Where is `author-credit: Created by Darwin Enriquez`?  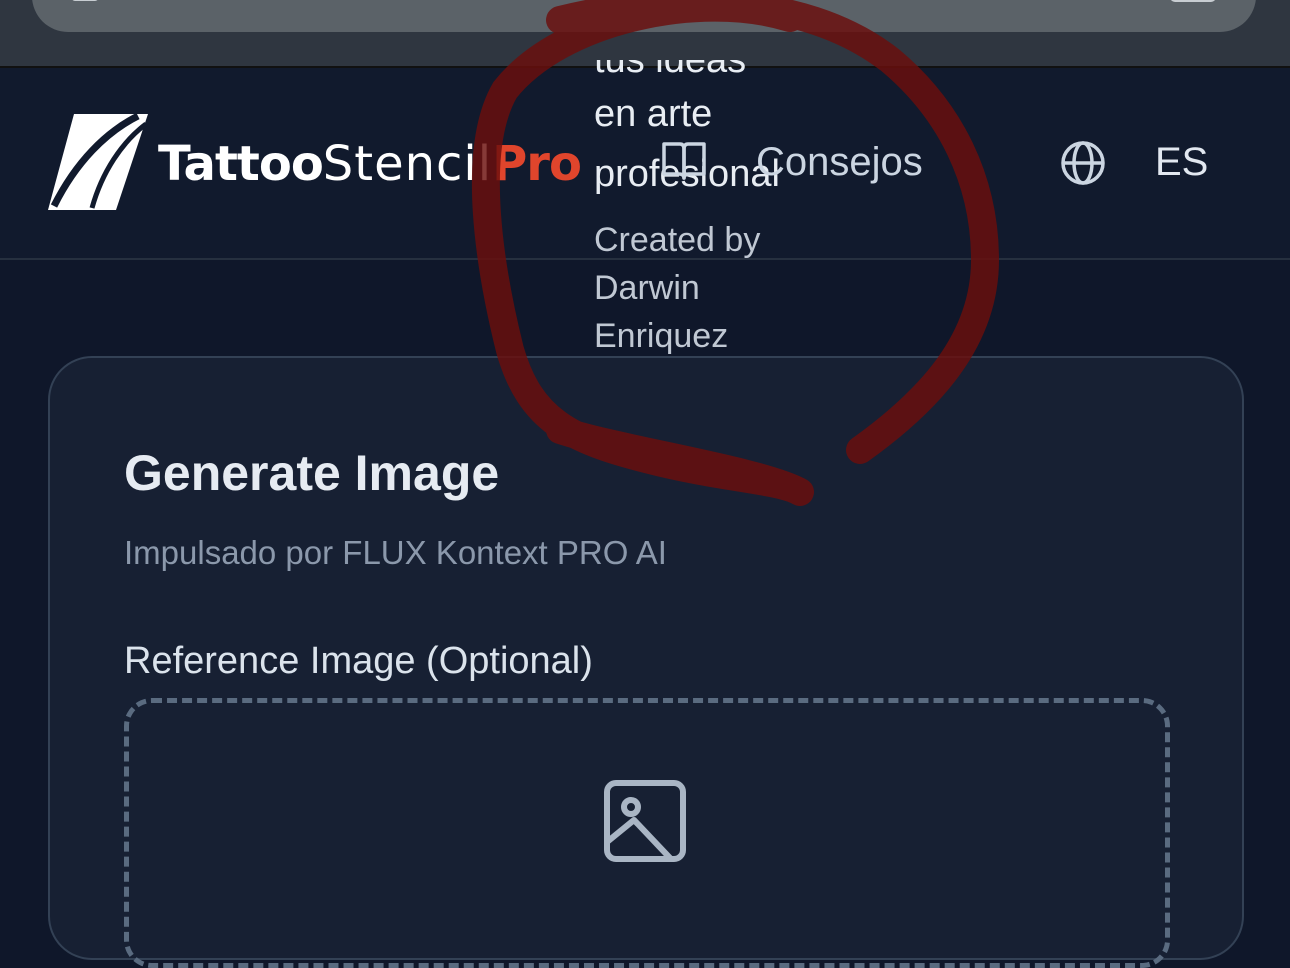 author-credit: Created by Darwin Enriquez is located at coordinates (704, 288).